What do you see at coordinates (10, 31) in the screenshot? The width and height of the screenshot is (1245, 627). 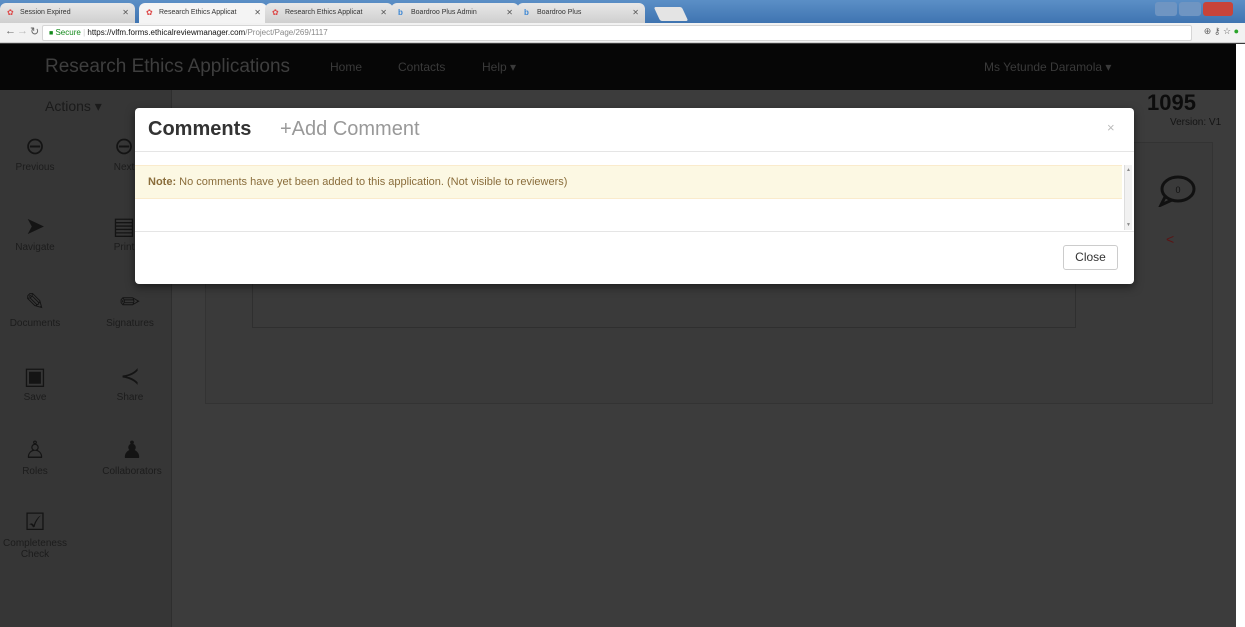 I see `back-arrow-icon: ←` at bounding box center [10, 31].